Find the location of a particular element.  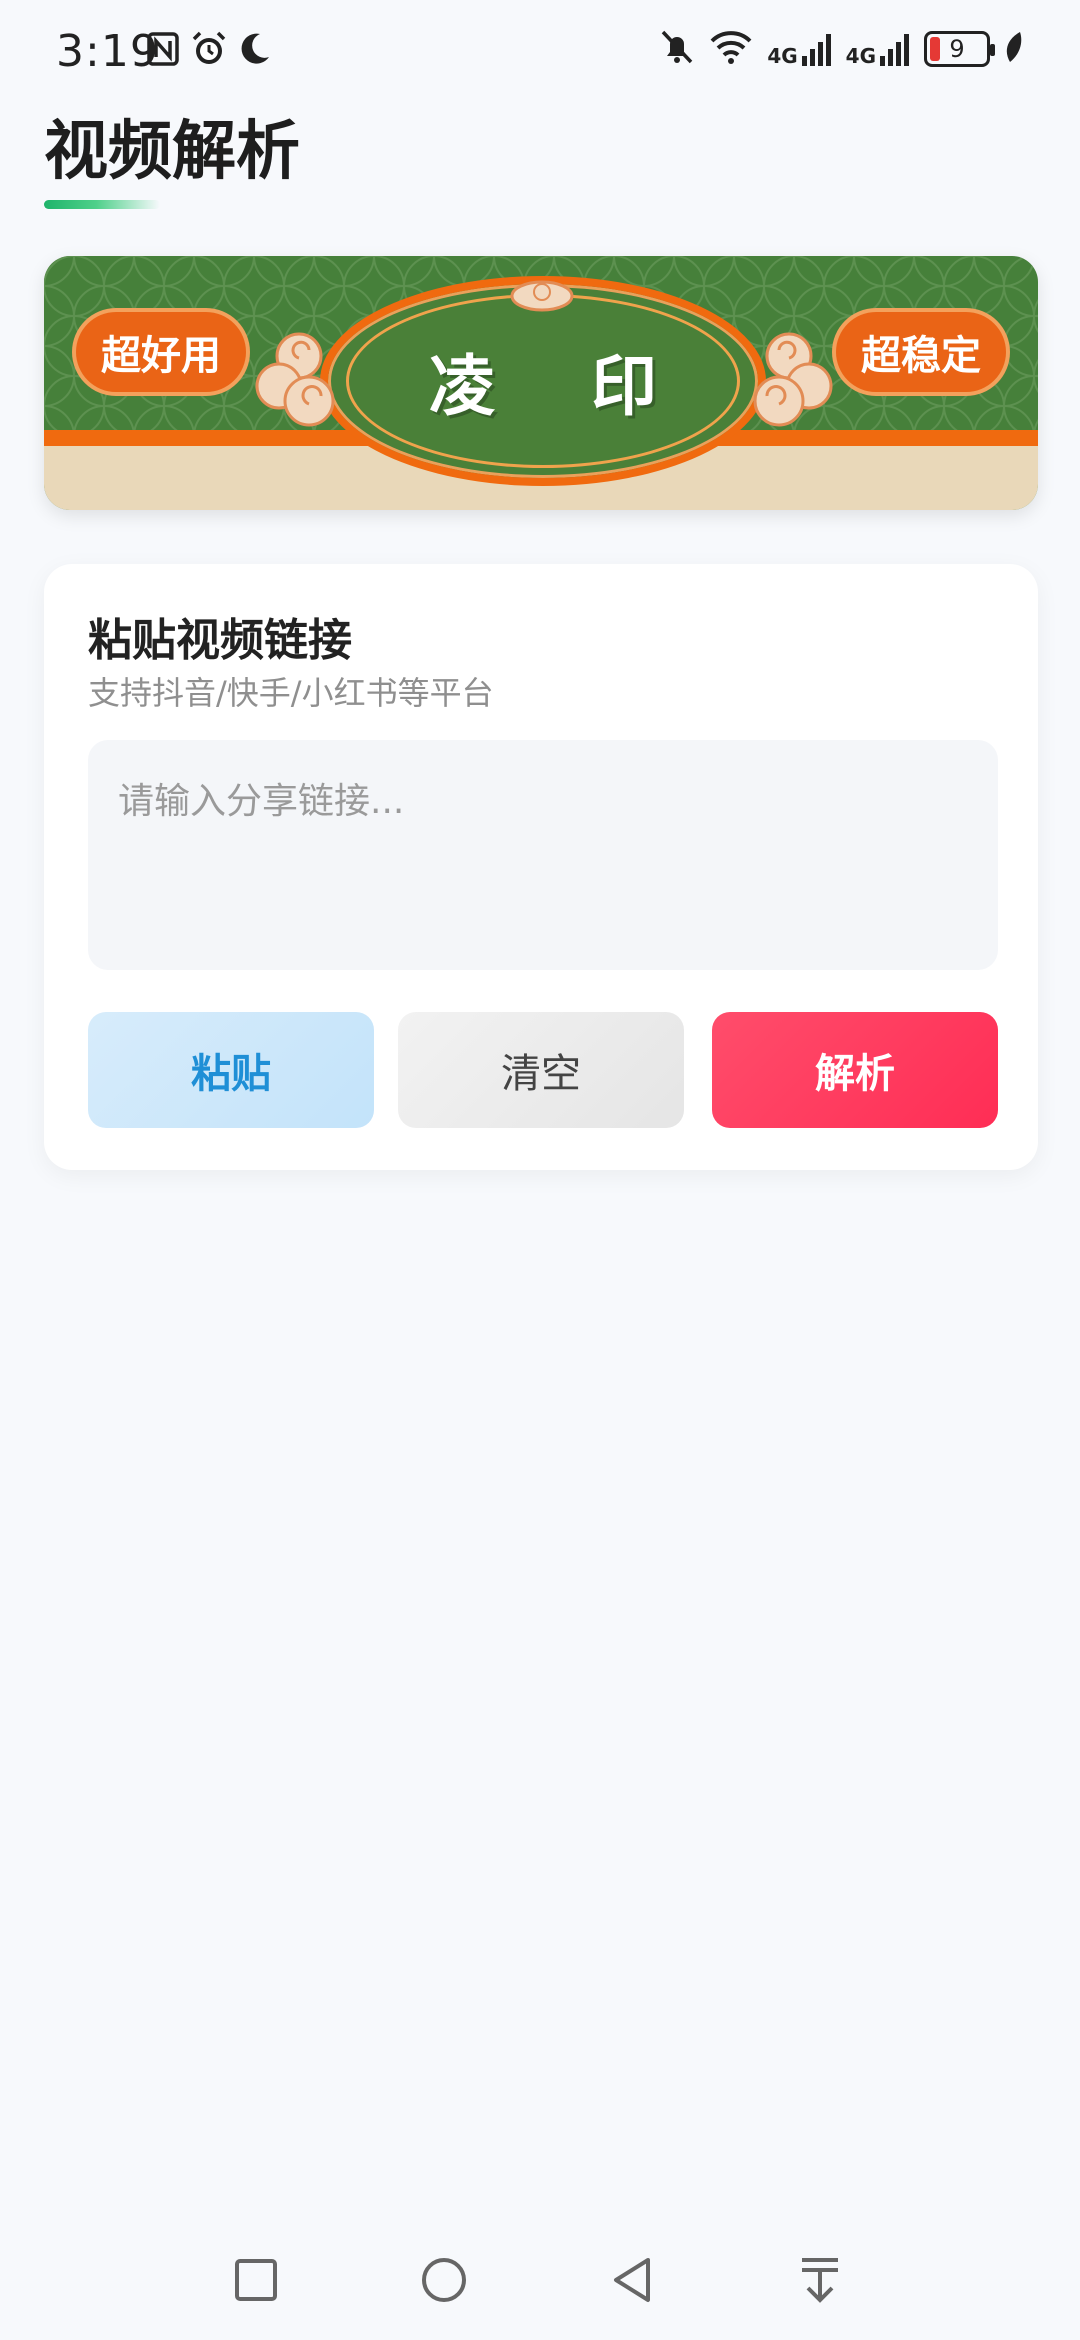

status-bar: 3:19 4G 4G 9 is located at coordinates (540, 50).